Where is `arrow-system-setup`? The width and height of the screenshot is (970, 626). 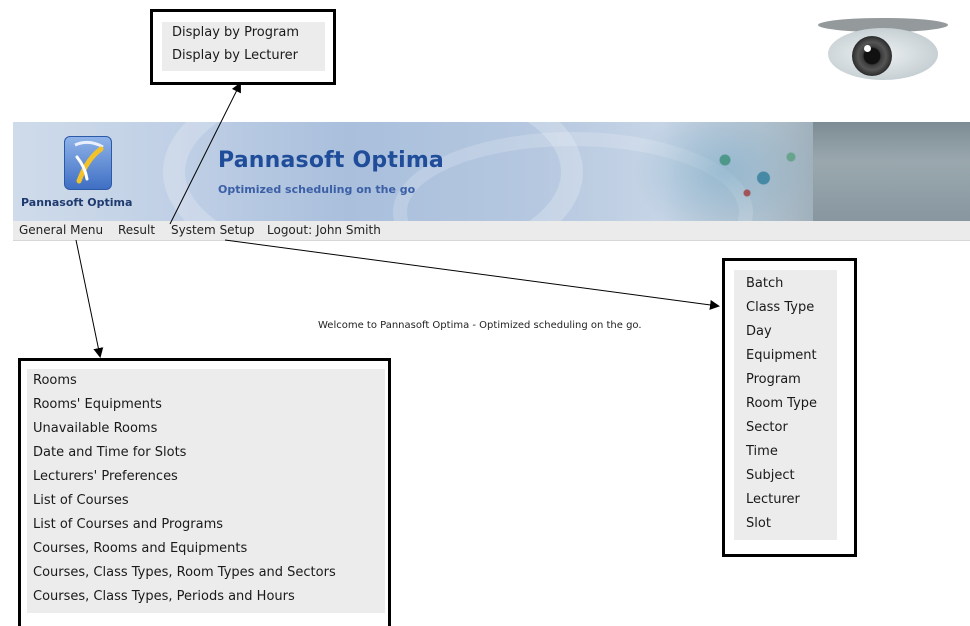 arrow-system-setup is located at coordinates (472, 274).